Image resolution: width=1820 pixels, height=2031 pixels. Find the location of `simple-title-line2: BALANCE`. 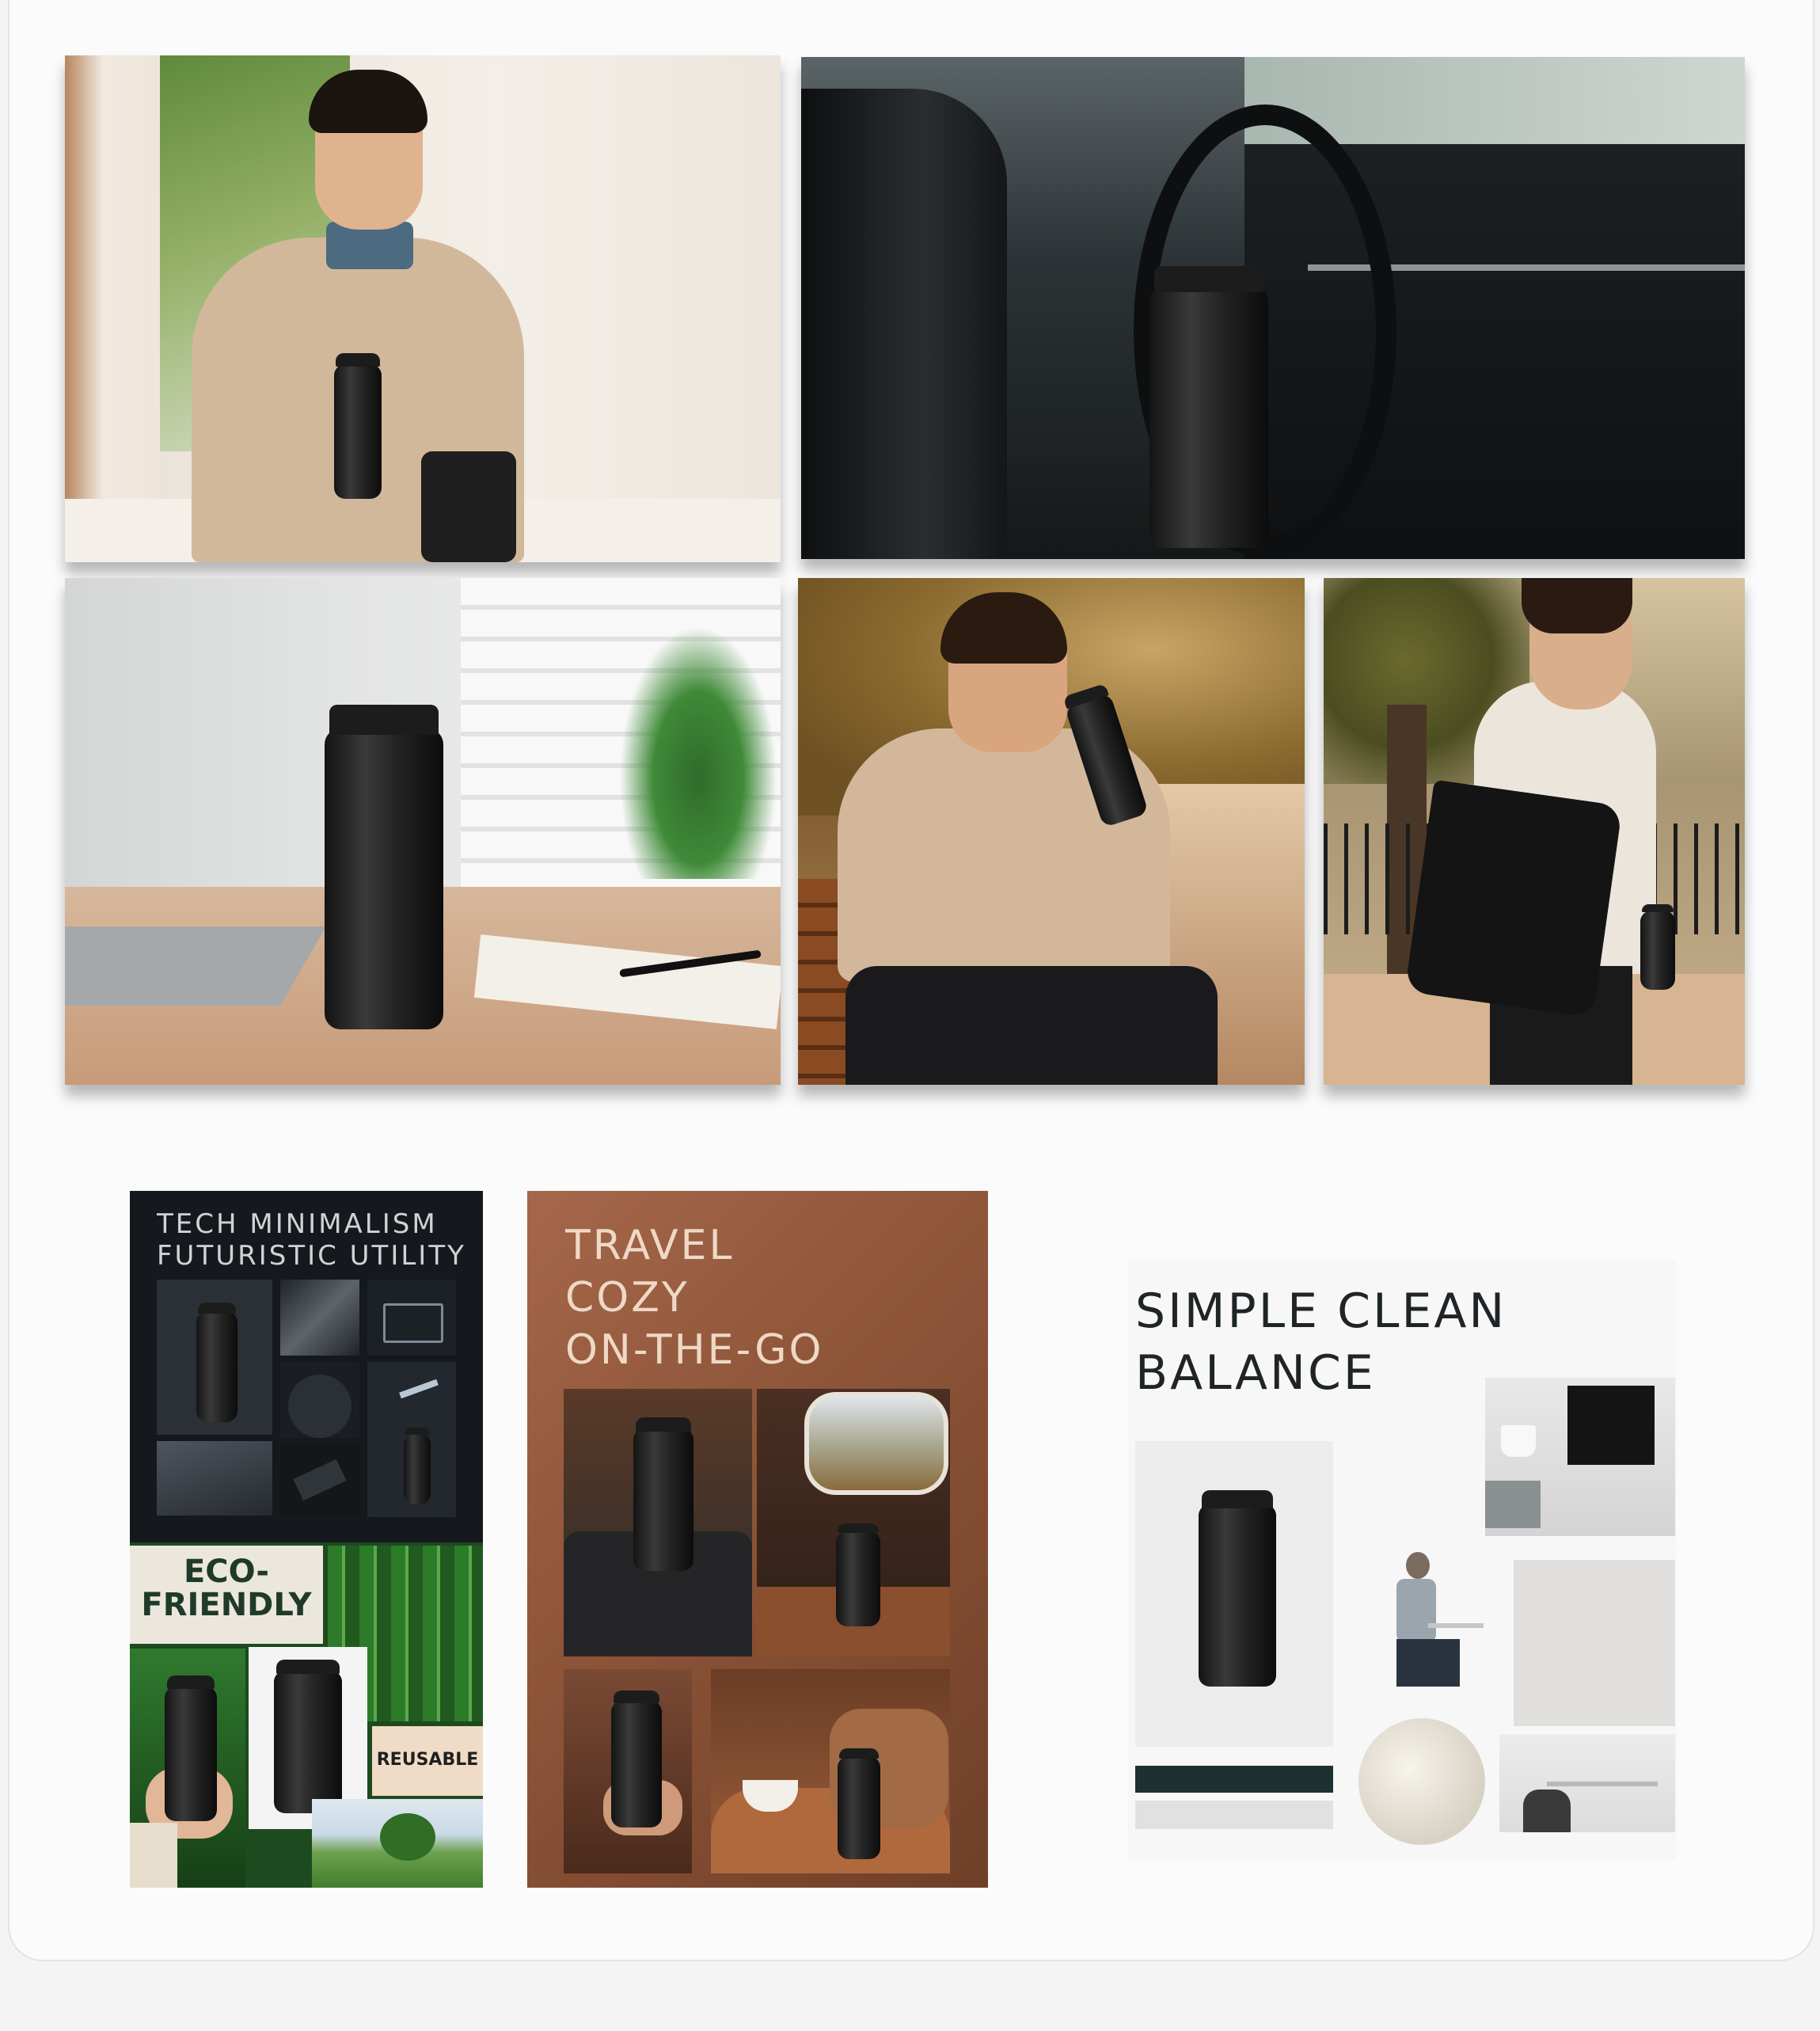

simple-title-line2: BALANCE is located at coordinates (1255, 1373).